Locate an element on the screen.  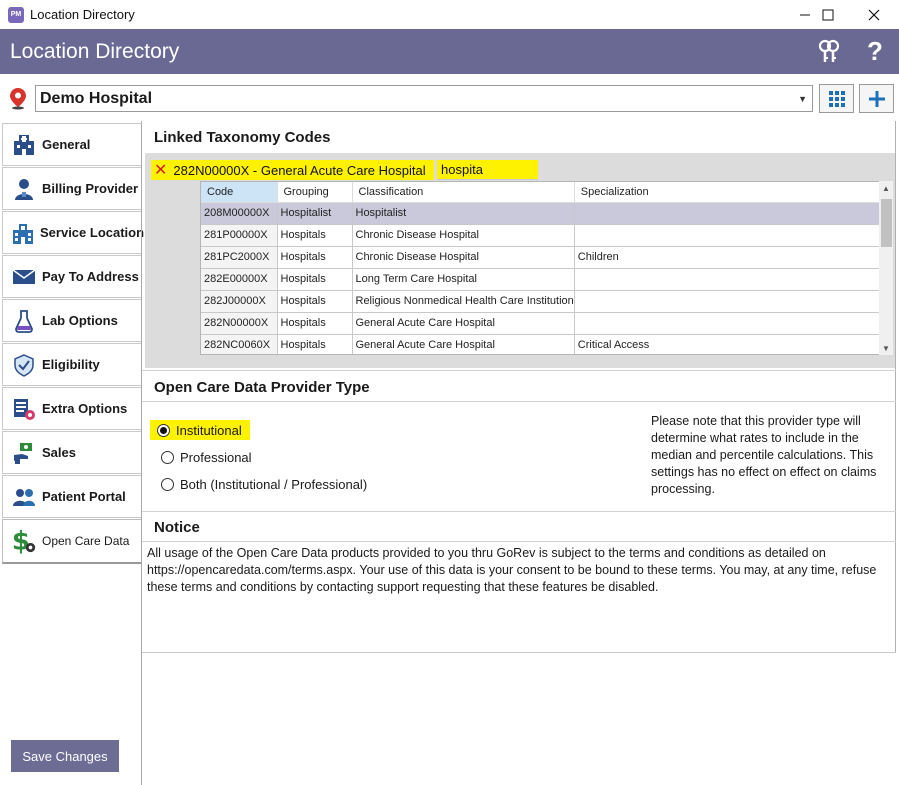
sidebar-item-label: Patient Portal is located at coordinates (84, 496).